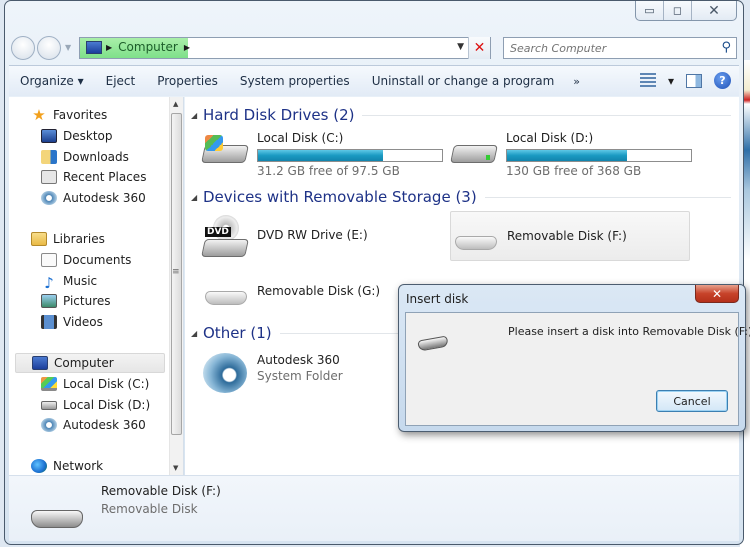 The width and height of the screenshot is (750, 547). Describe the element at coordinates (175, 104) in the screenshot. I see `scroll-up-icon: ▲` at that location.